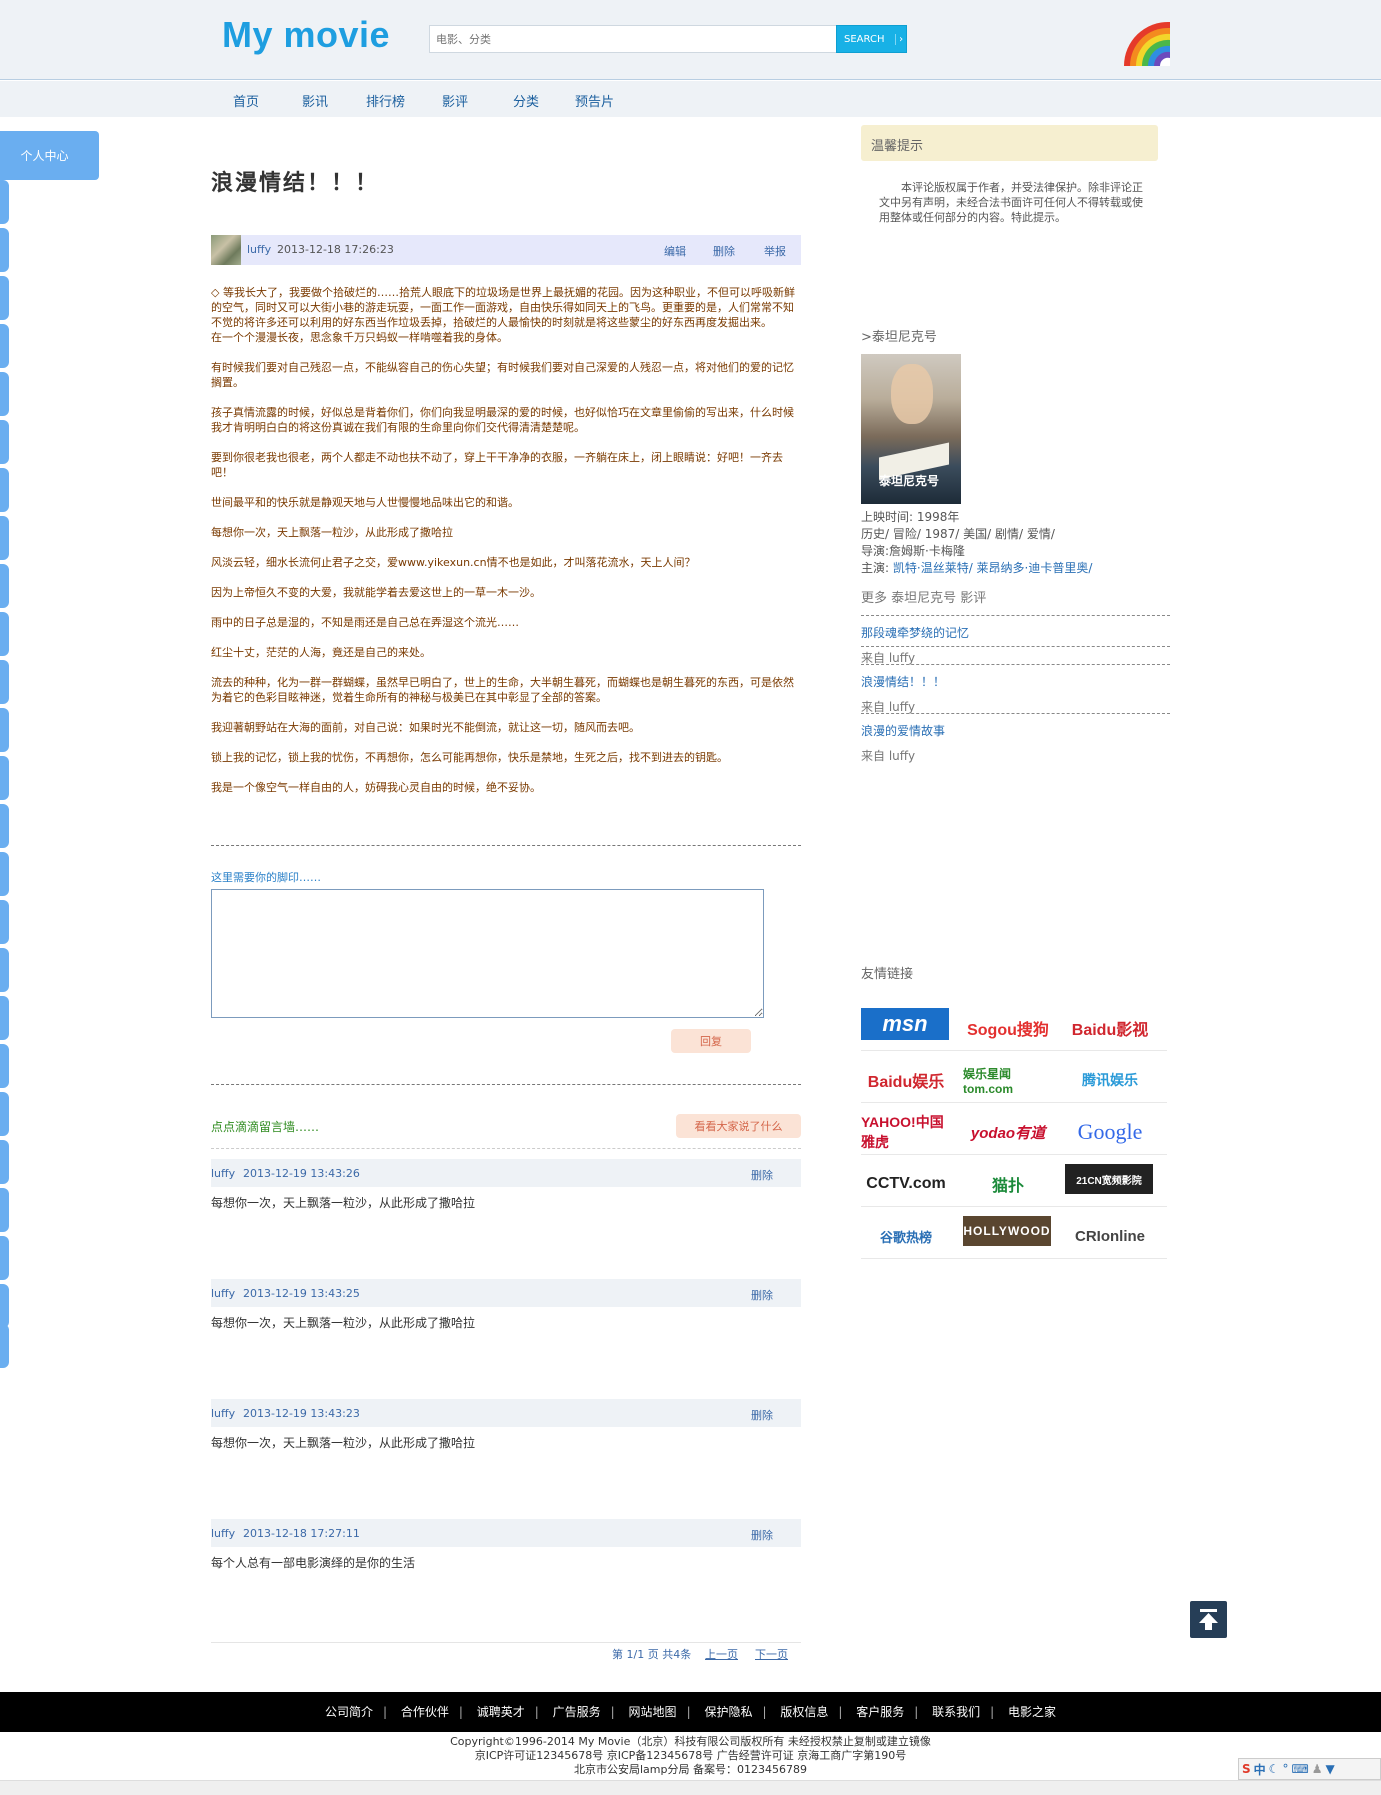  I want to click on keyboard-icon: ⌨, so click(1299, 1769).